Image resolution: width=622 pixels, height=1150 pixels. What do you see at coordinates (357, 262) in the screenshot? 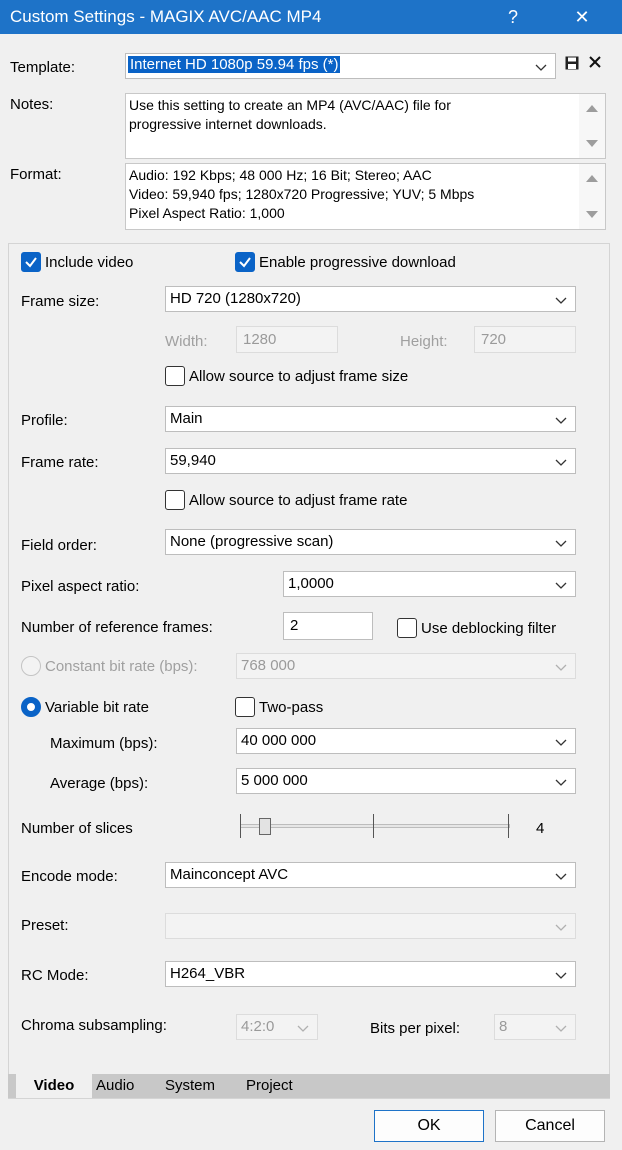
I see `progressive-download-label: Enable progressive download` at bounding box center [357, 262].